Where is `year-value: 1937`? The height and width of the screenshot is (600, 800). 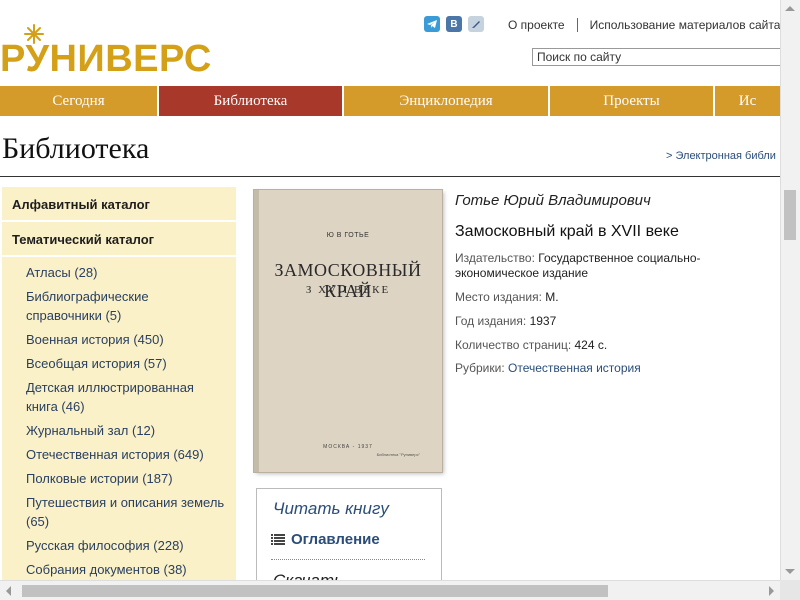
year-value: 1937 is located at coordinates (543, 321).